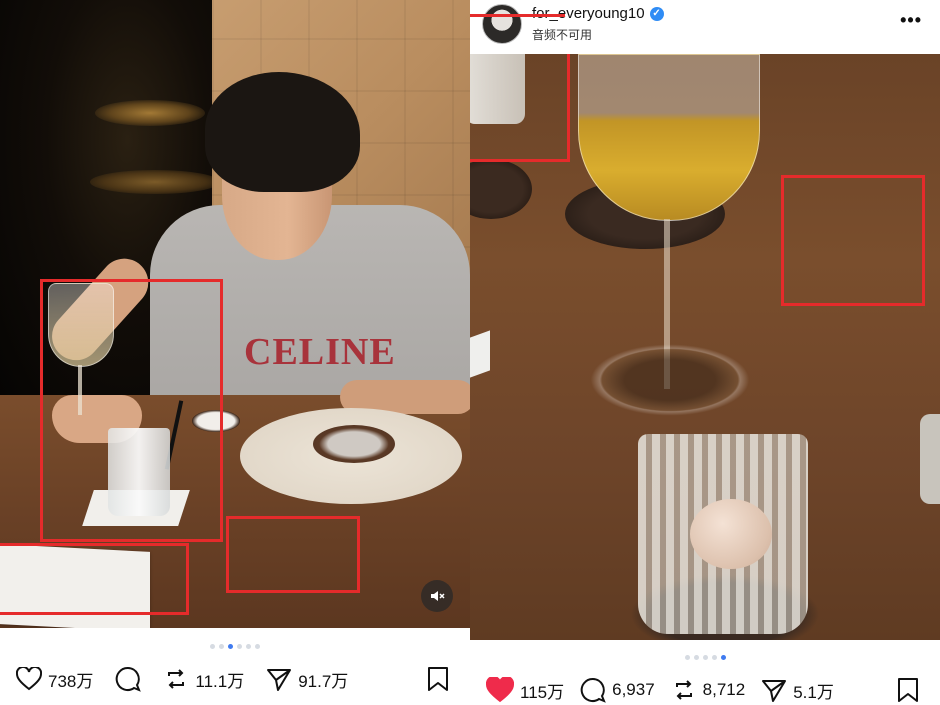 The height and width of the screenshot is (705, 940). I want to click on verified-icon: ✓, so click(656, 13).